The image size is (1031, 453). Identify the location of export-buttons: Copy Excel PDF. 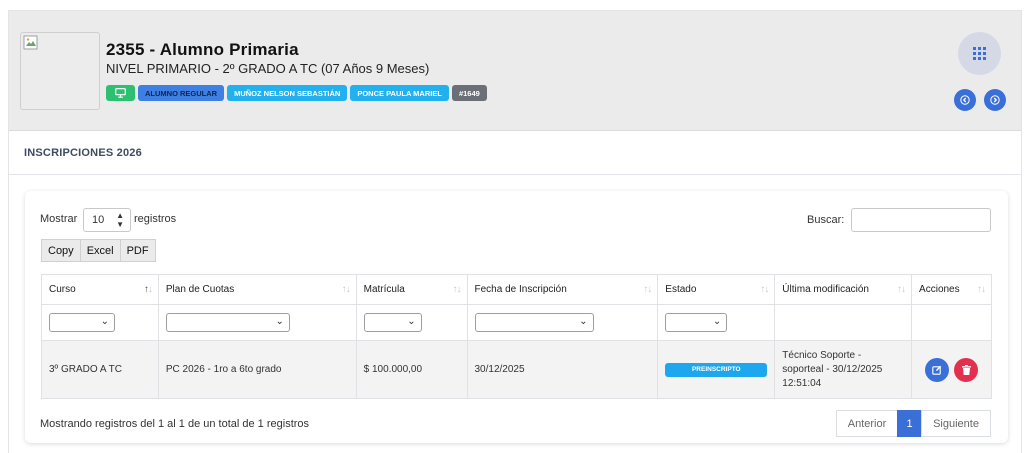
(98, 250).